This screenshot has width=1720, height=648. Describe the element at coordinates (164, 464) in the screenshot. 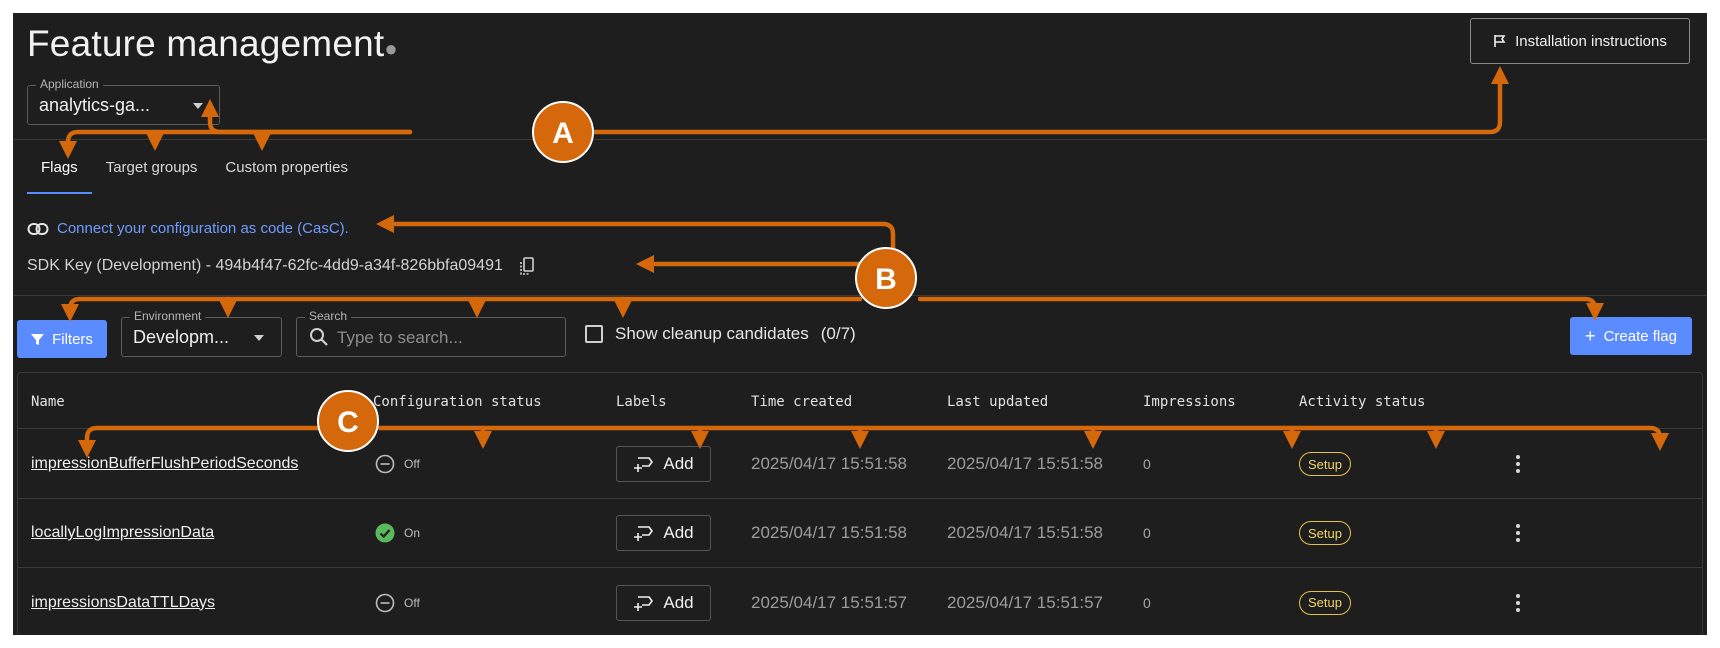

I see `flag-name-link: impressionBufferFlushPeriodSeconds` at that location.